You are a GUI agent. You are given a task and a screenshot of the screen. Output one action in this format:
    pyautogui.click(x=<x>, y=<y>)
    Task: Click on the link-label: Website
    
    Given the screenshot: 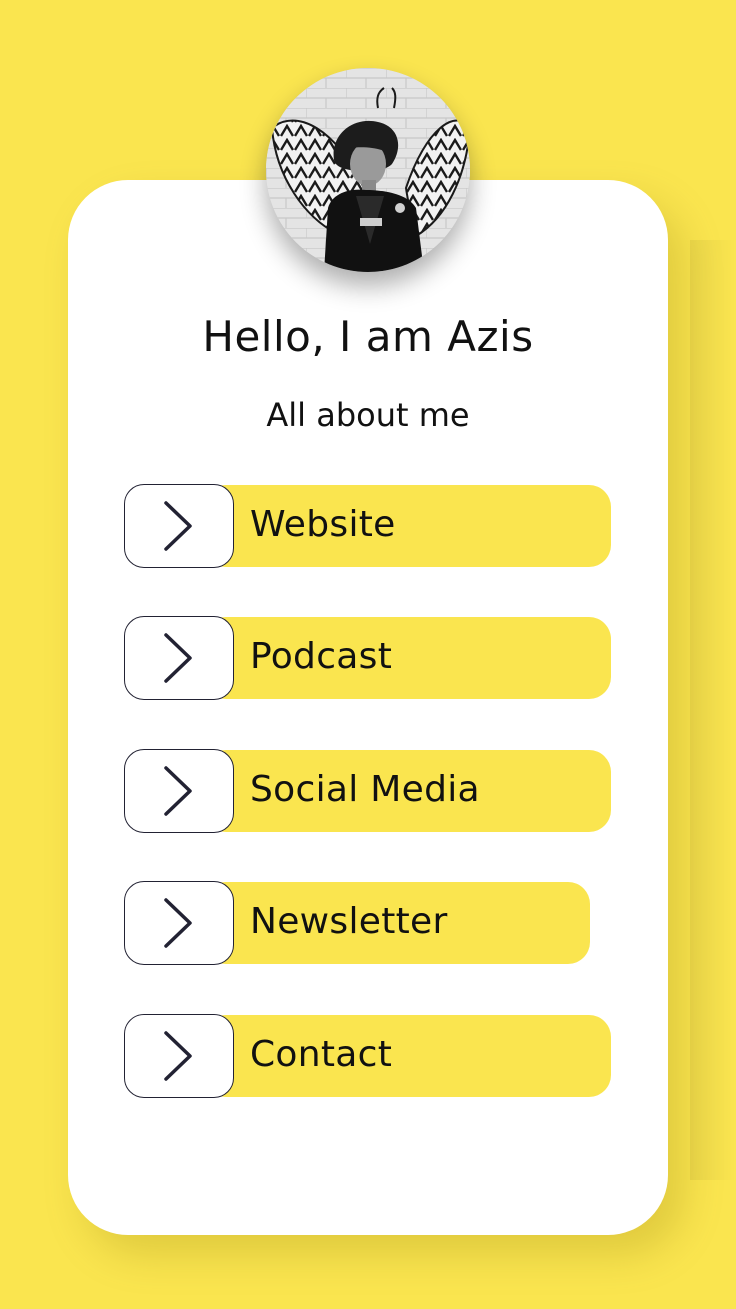 What is the action you would take?
    pyautogui.click(x=323, y=524)
    